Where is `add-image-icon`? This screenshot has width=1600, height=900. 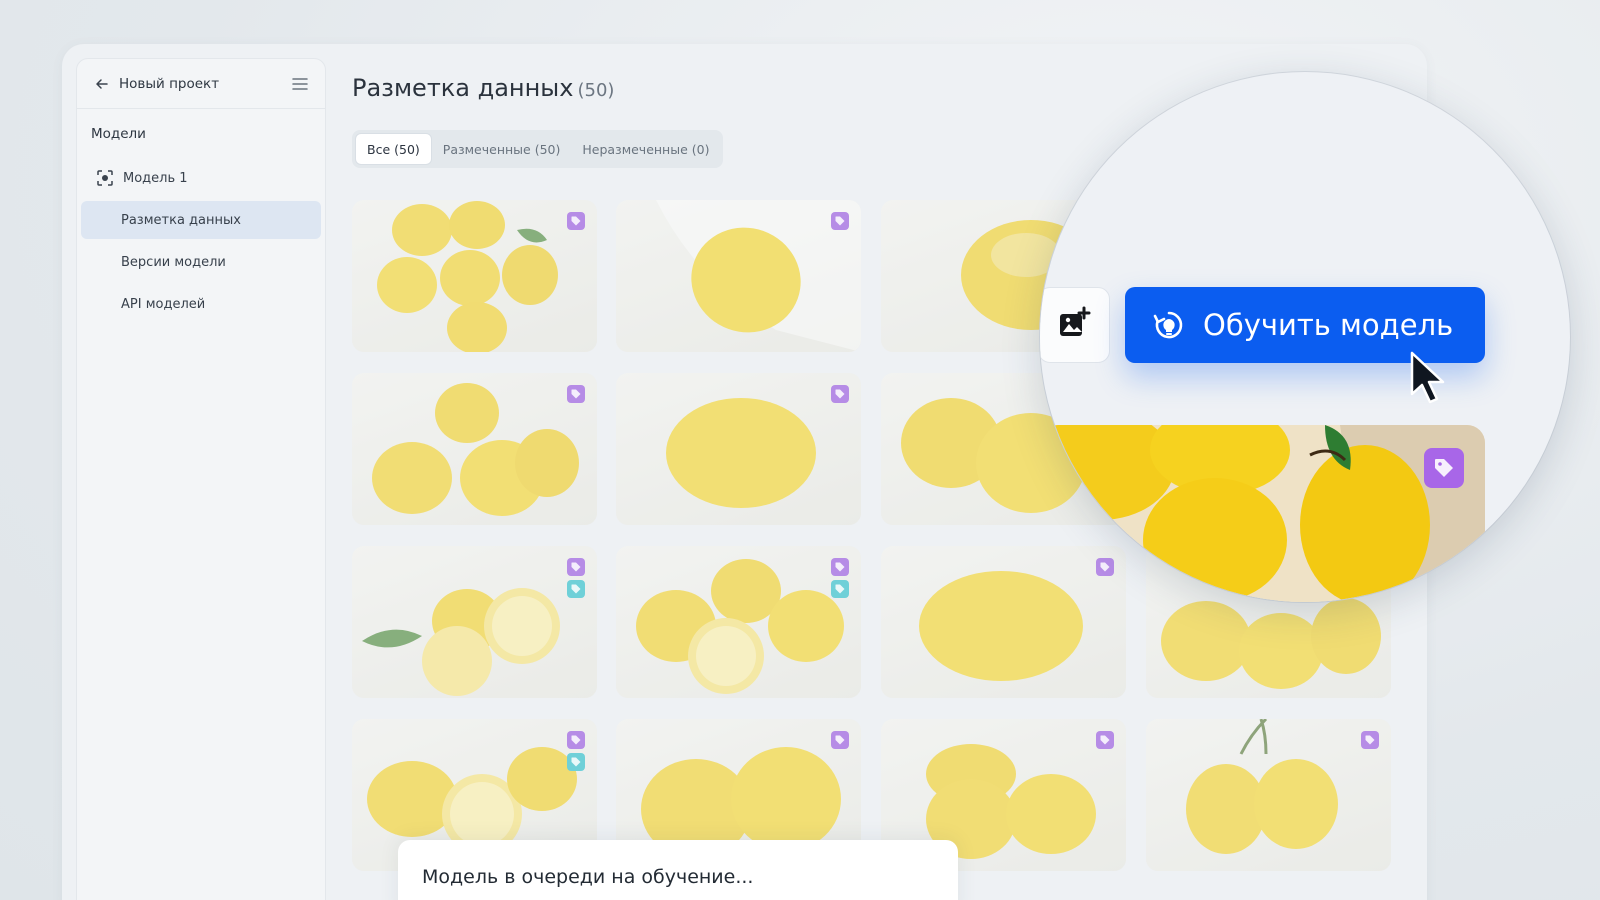 add-image-icon is located at coordinates (1074, 325).